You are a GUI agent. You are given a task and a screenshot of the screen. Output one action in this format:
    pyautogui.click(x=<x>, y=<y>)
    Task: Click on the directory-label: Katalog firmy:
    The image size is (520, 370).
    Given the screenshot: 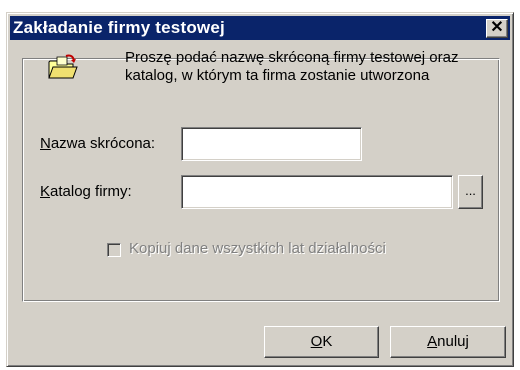 What is the action you would take?
    pyautogui.click(x=86, y=191)
    